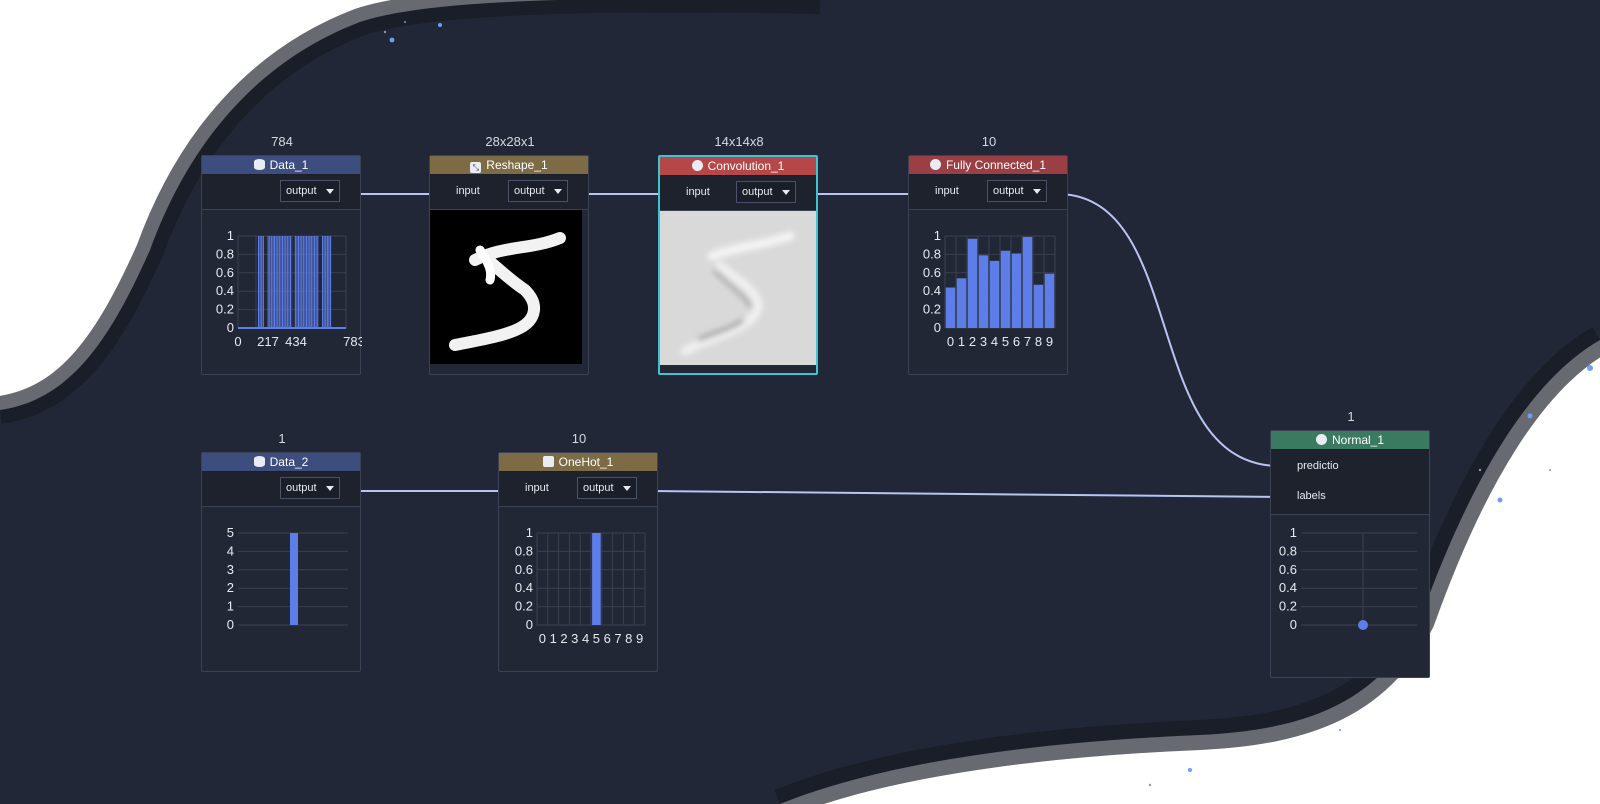 The width and height of the screenshot is (1600, 804). Describe the element at coordinates (259, 164) in the screenshot. I see `database-icon` at that location.